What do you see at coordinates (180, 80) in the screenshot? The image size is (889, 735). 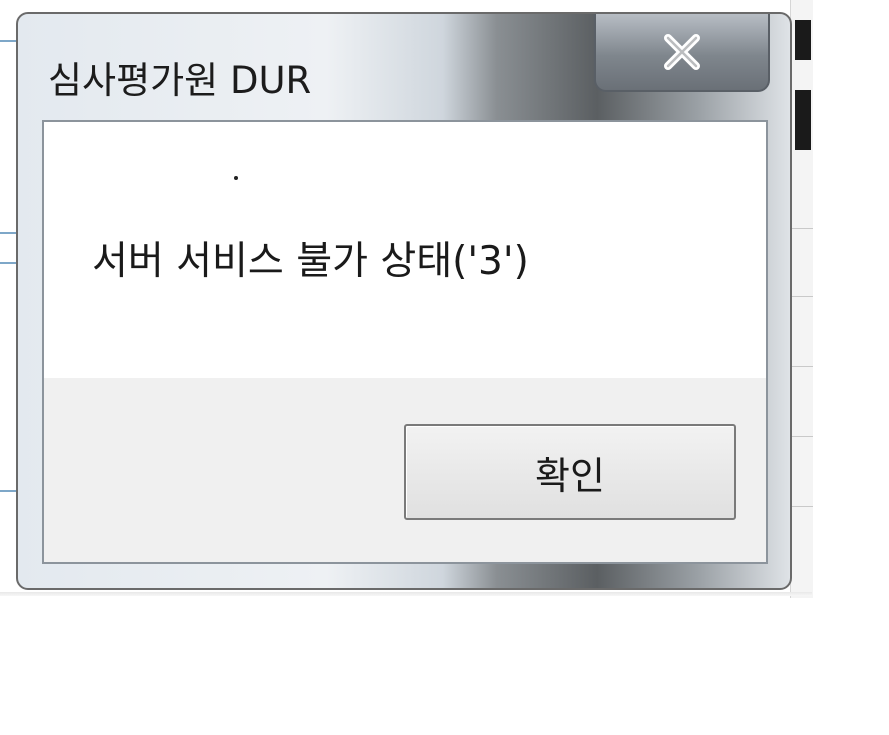 I see `dialog-title: 심사평가원 DUR` at bounding box center [180, 80].